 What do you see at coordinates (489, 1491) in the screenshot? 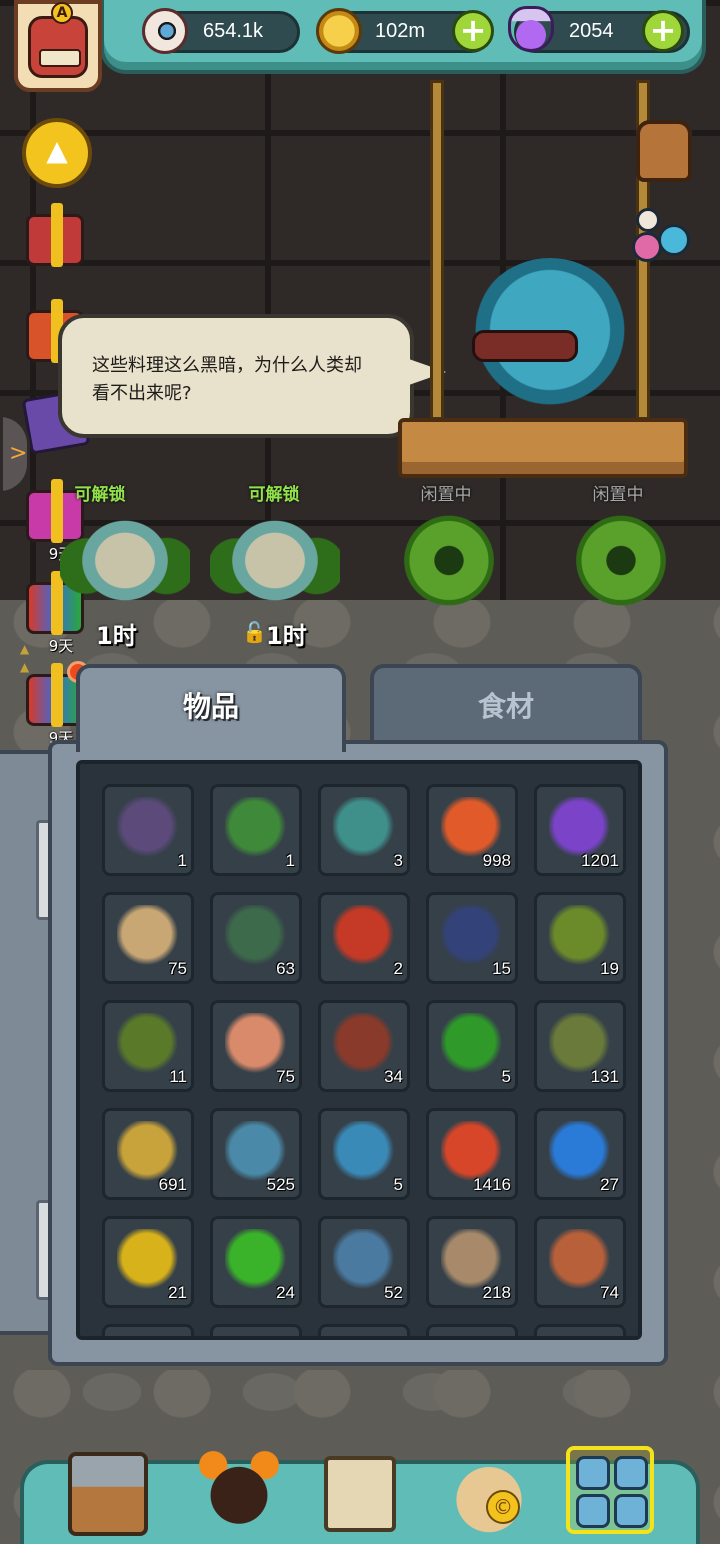
I see `coin-bag-icon` at bounding box center [489, 1491].